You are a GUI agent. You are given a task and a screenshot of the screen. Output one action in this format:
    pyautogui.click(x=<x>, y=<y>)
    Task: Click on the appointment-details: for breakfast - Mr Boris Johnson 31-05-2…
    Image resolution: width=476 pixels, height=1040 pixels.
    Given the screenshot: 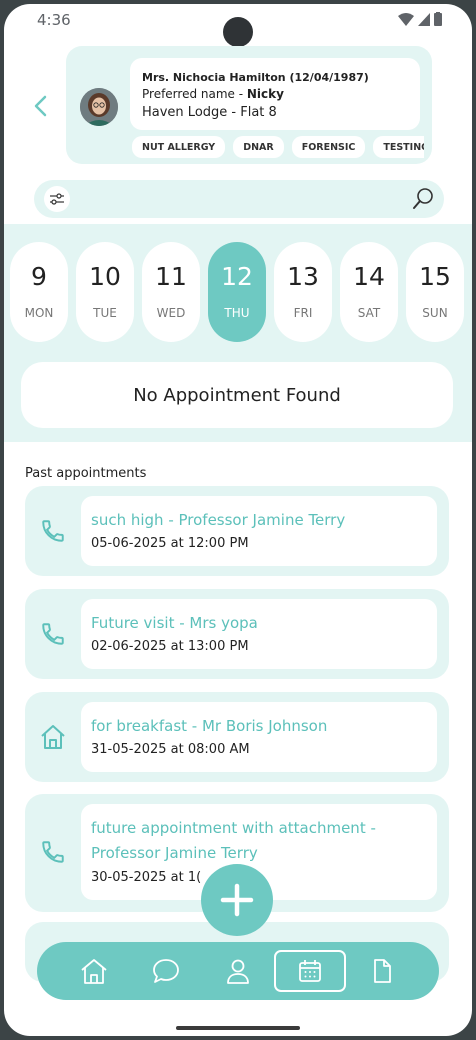 What is the action you would take?
    pyautogui.click(x=259, y=737)
    